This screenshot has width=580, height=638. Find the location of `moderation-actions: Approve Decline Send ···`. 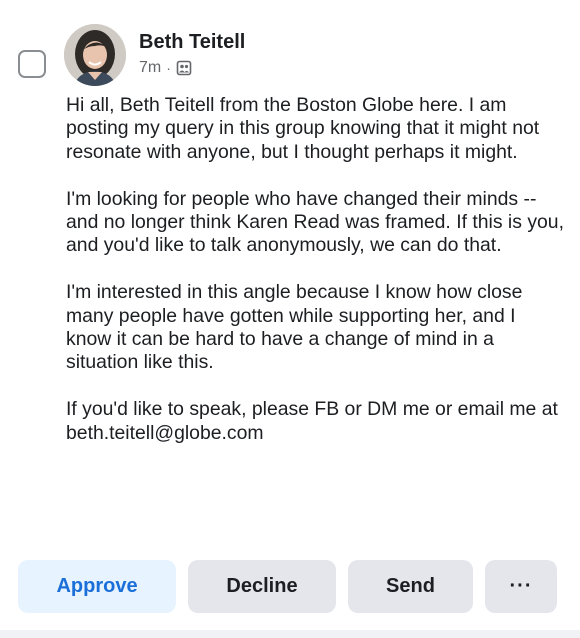

moderation-actions: Approve Decline Send ··· is located at coordinates (287, 586).